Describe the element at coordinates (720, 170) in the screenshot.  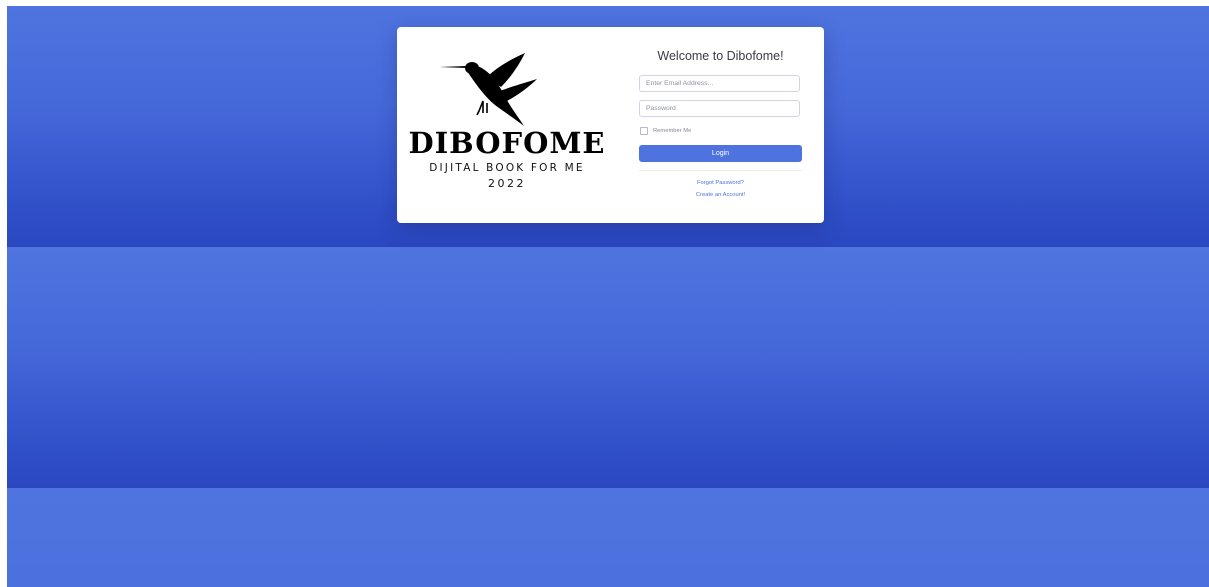
I see `divider` at that location.